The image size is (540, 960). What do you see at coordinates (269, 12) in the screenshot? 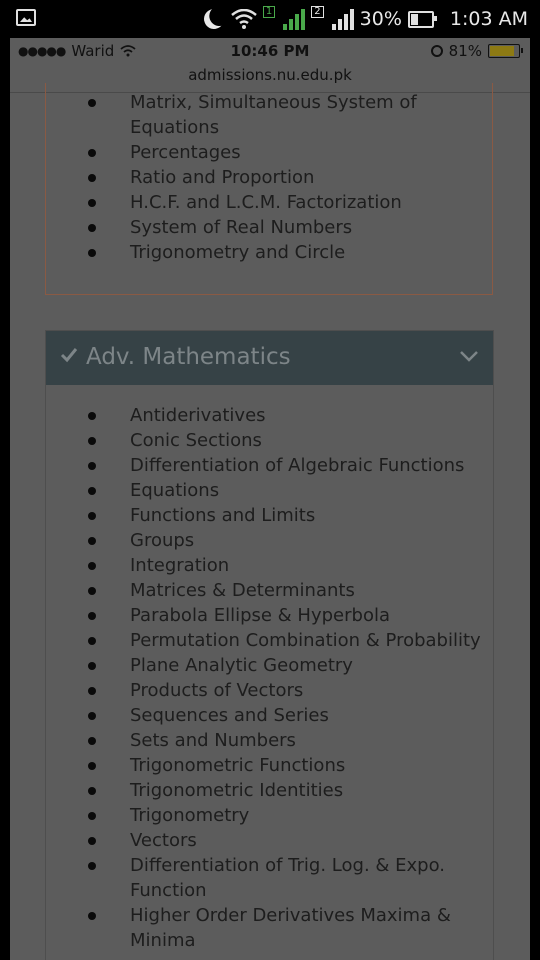
I see `sim1-label: 1` at bounding box center [269, 12].